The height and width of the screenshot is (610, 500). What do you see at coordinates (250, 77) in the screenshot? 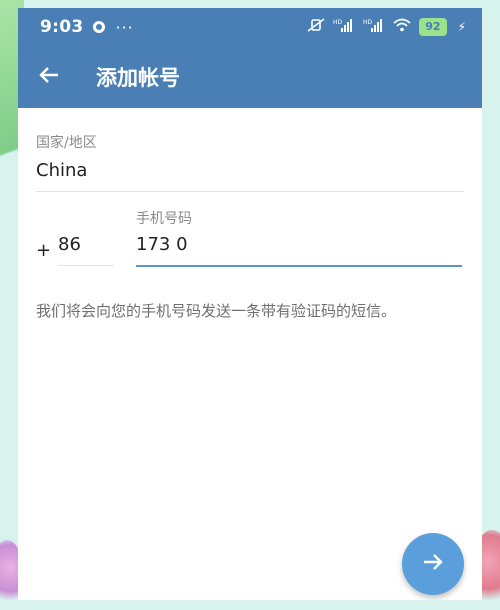
I see `app-bar: 添加帐号` at bounding box center [250, 77].